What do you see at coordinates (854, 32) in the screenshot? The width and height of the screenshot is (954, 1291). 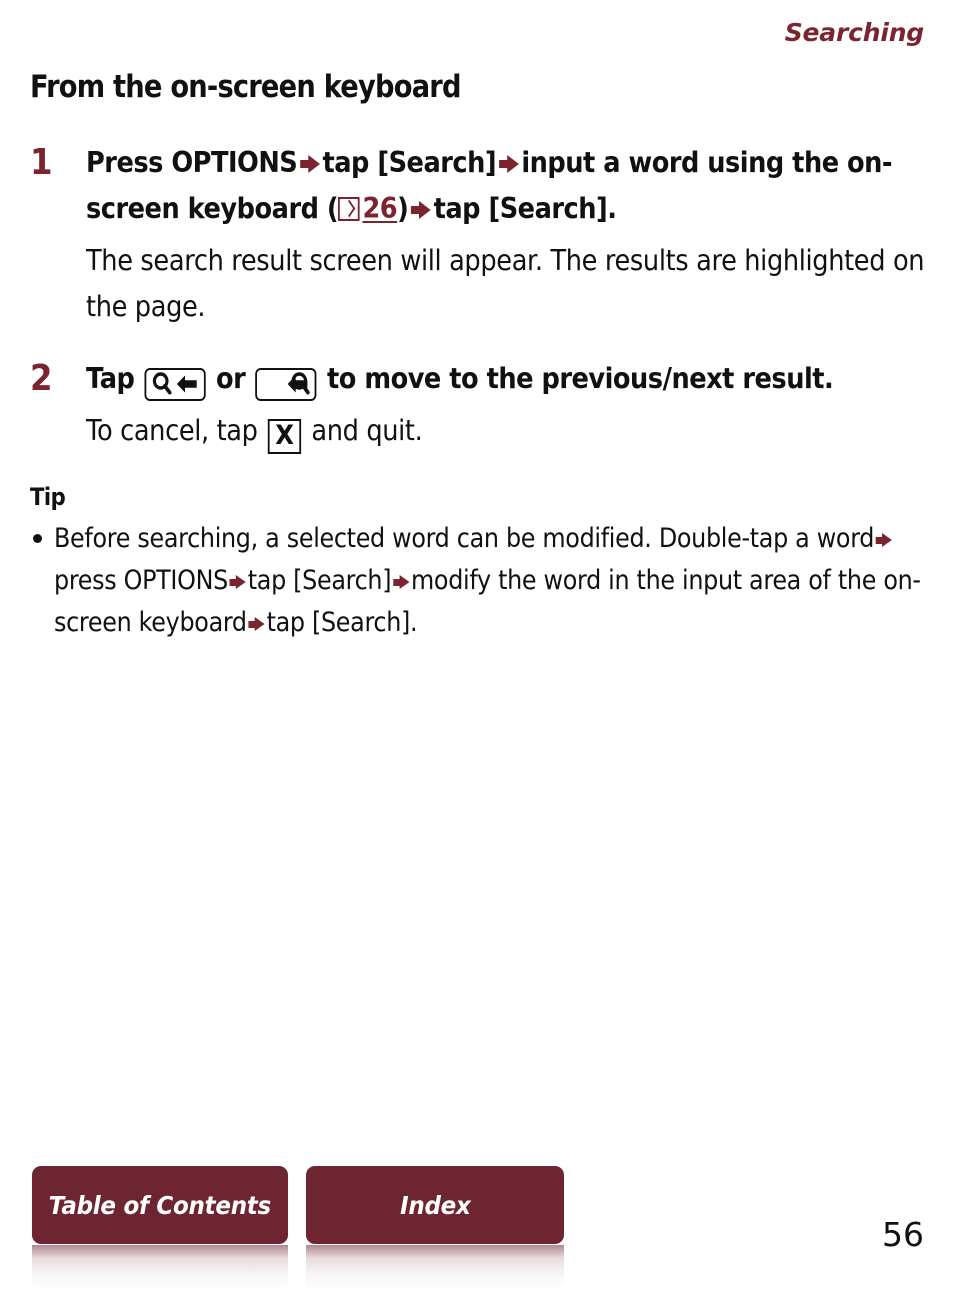 I see `running-header-title: Searching` at bounding box center [854, 32].